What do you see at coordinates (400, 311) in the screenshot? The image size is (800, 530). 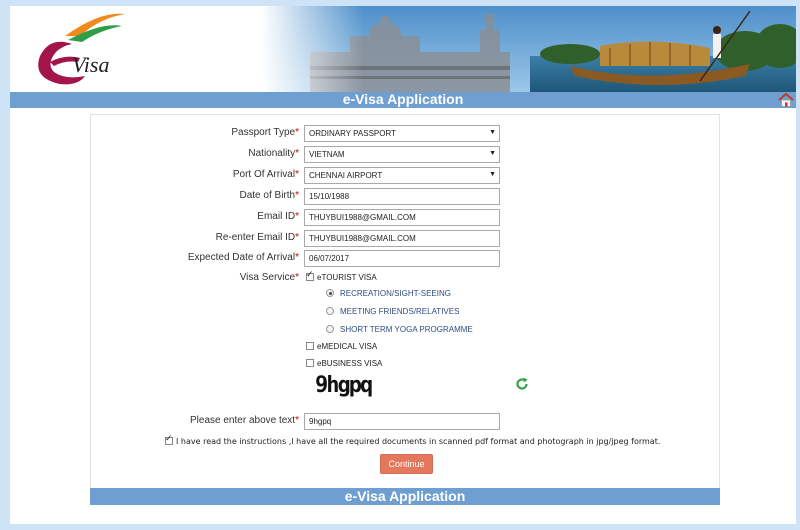 I see `meeting-friends-label: MEETING FRIENDS/RELATIVES` at bounding box center [400, 311].